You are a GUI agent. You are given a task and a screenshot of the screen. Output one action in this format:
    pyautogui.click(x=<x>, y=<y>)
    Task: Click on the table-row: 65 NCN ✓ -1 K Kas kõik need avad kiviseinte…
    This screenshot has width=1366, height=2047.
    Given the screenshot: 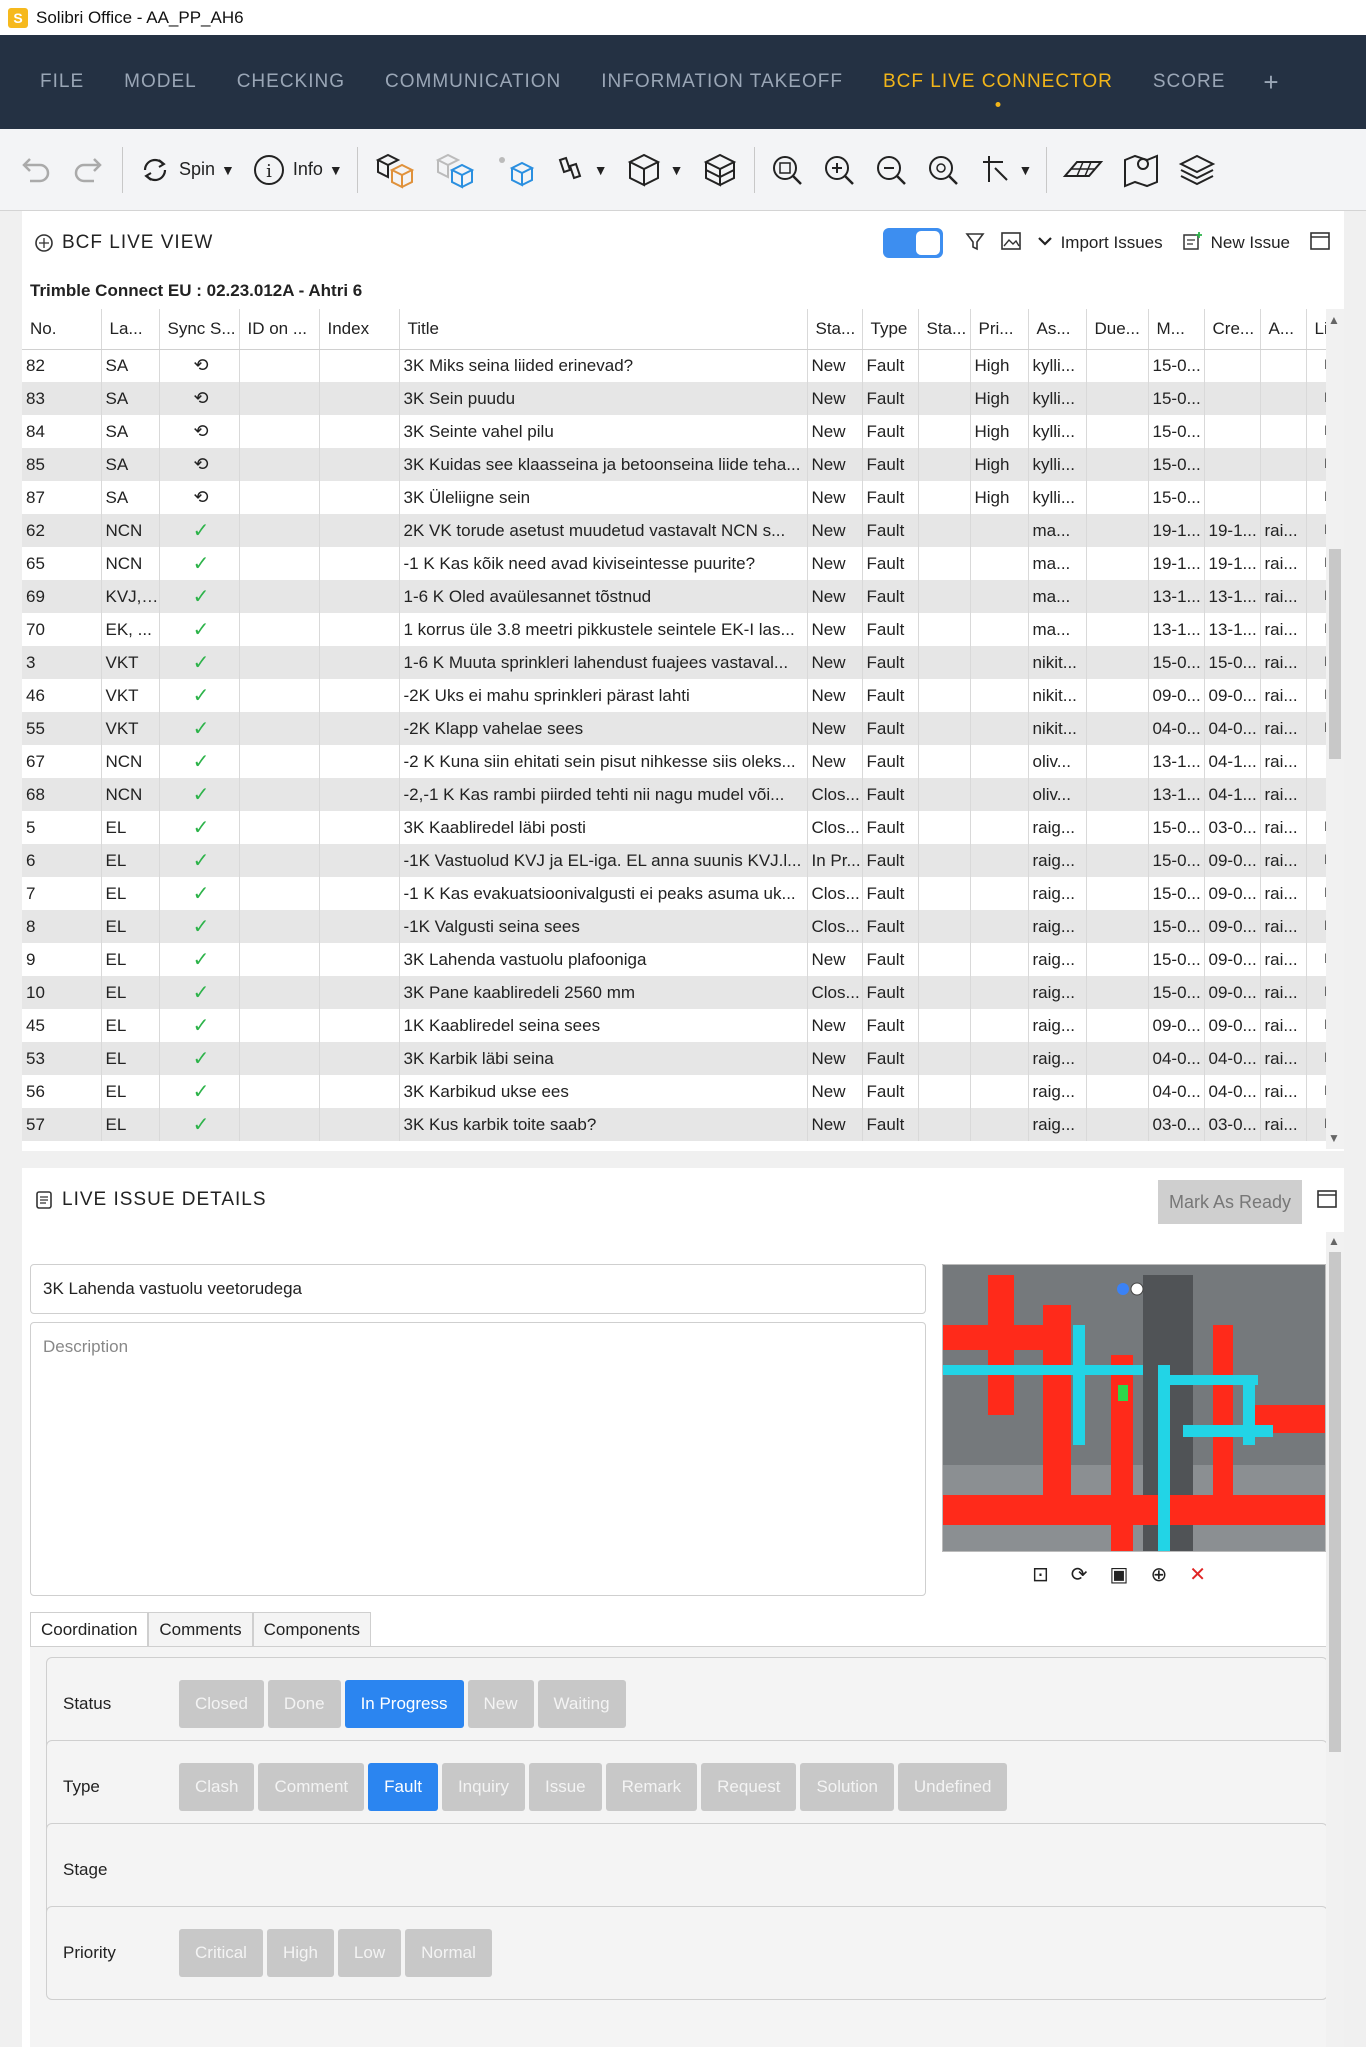 What is the action you would take?
    pyautogui.click(x=683, y=563)
    